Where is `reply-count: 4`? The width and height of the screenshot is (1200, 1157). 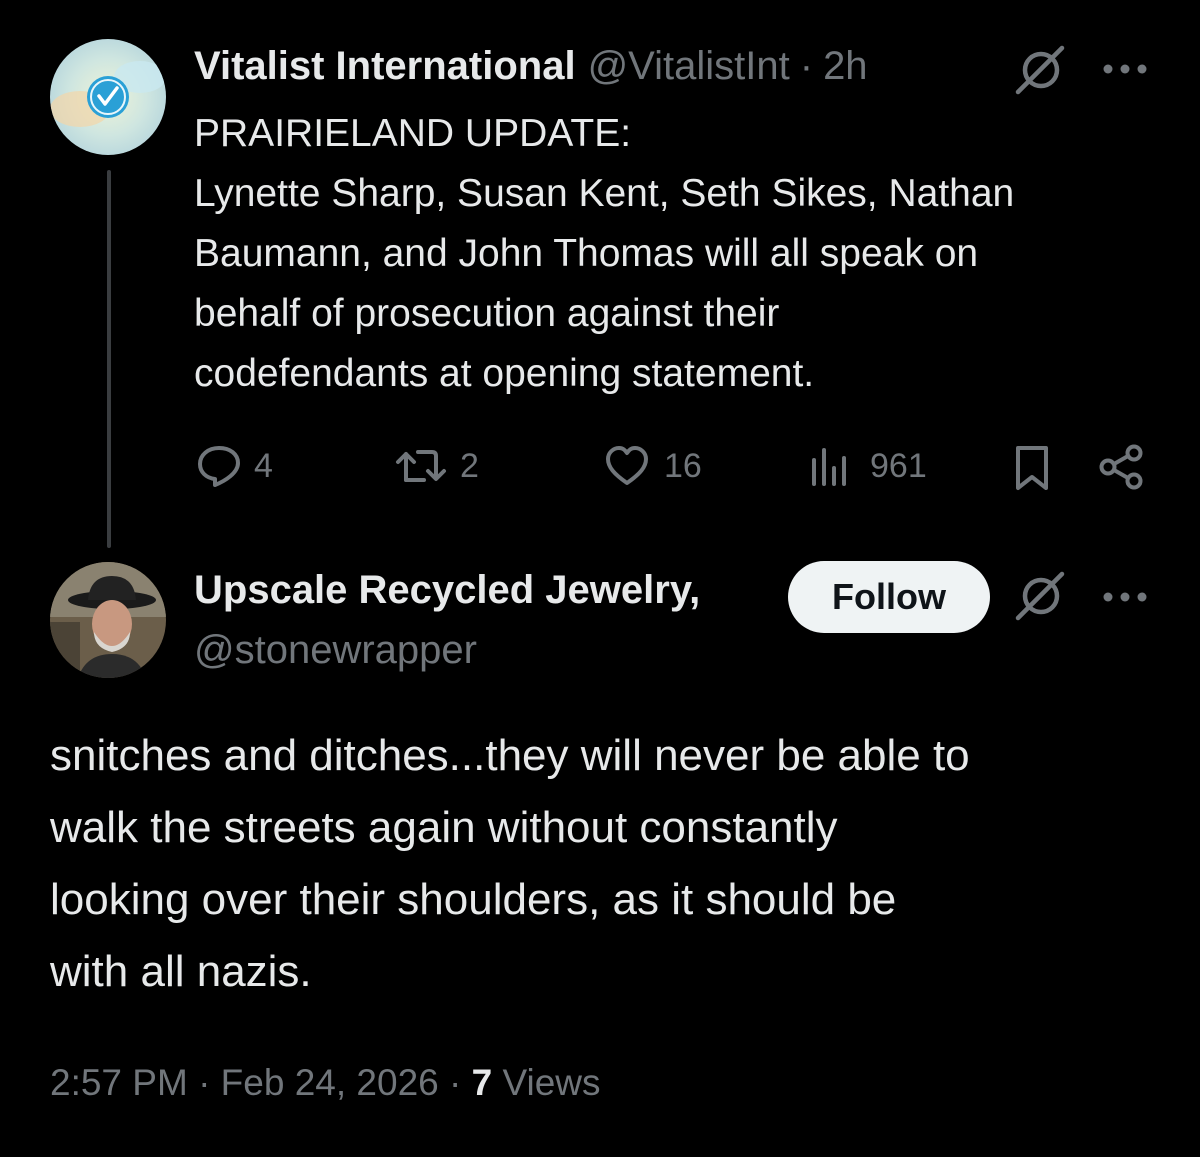
reply-count: 4 is located at coordinates (263, 465).